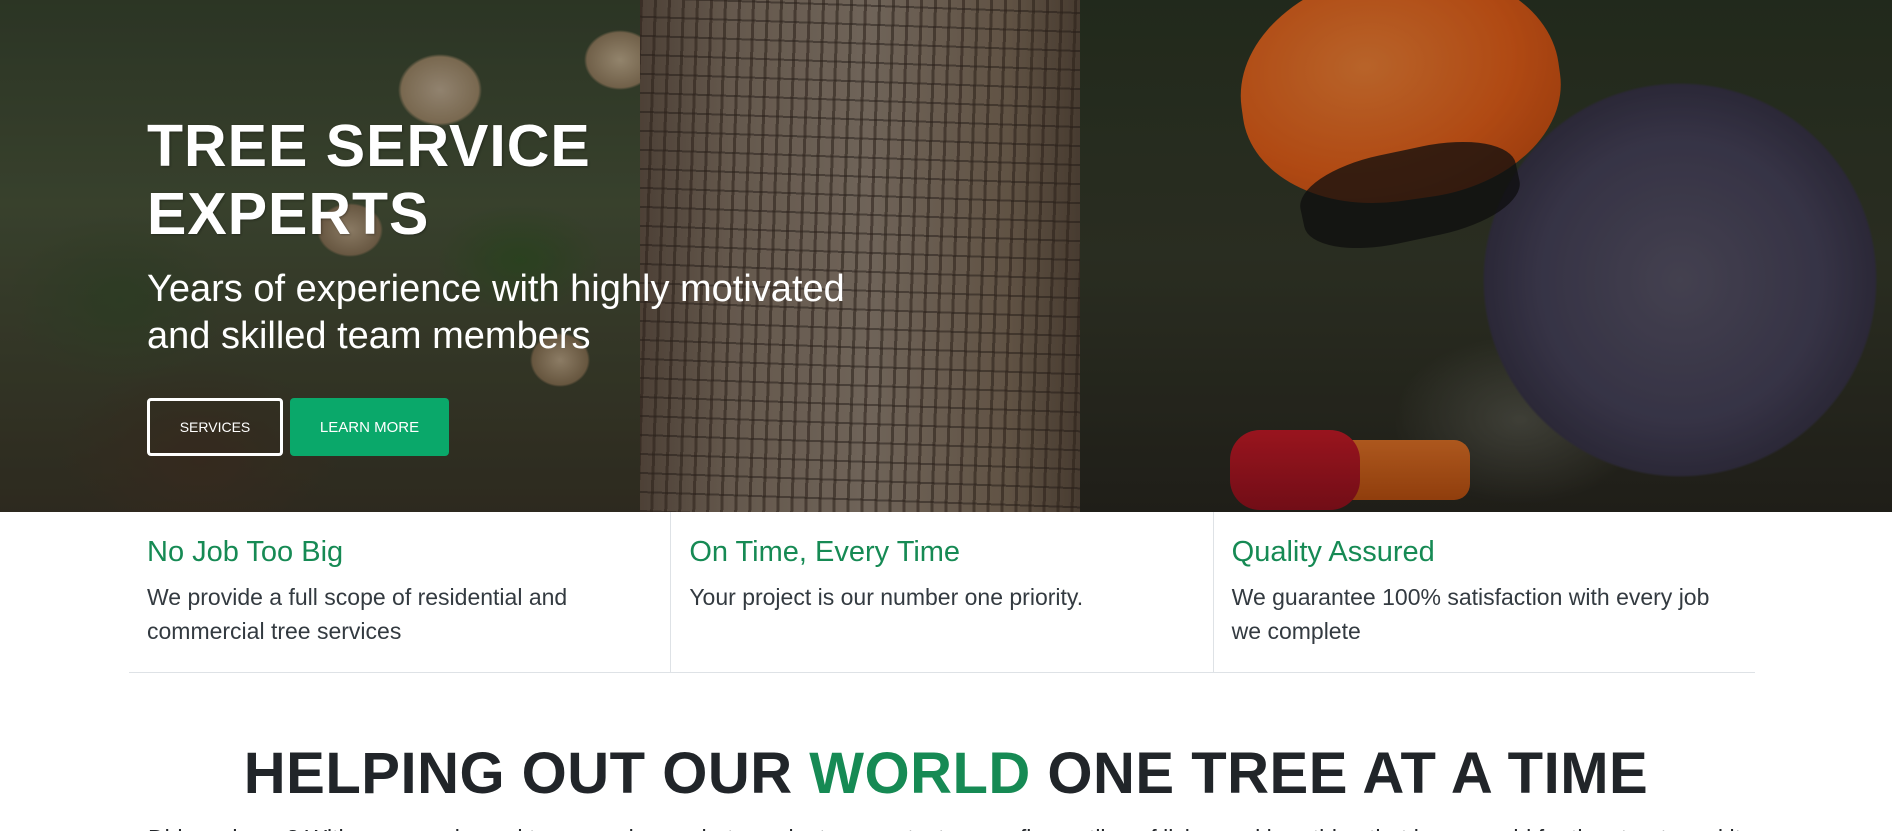  I want to click on section-heading: HELPING OUT OUR WORLD ONE TREE AT A TIME, so click(946, 774).